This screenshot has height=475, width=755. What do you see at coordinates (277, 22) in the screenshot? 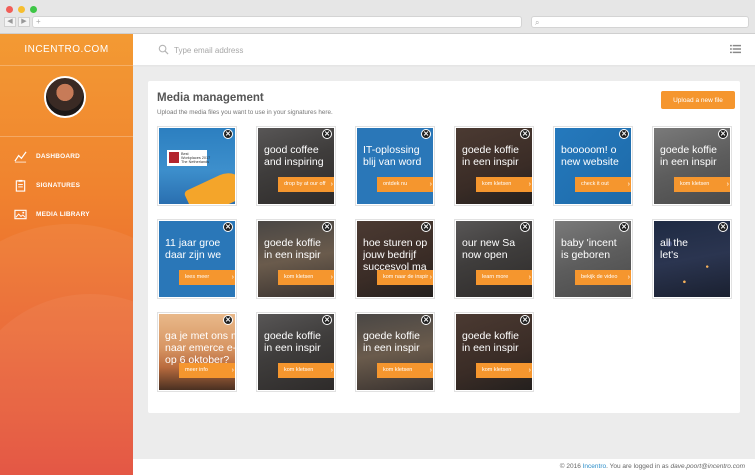
I see `url-bar: +` at bounding box center [277, 22].